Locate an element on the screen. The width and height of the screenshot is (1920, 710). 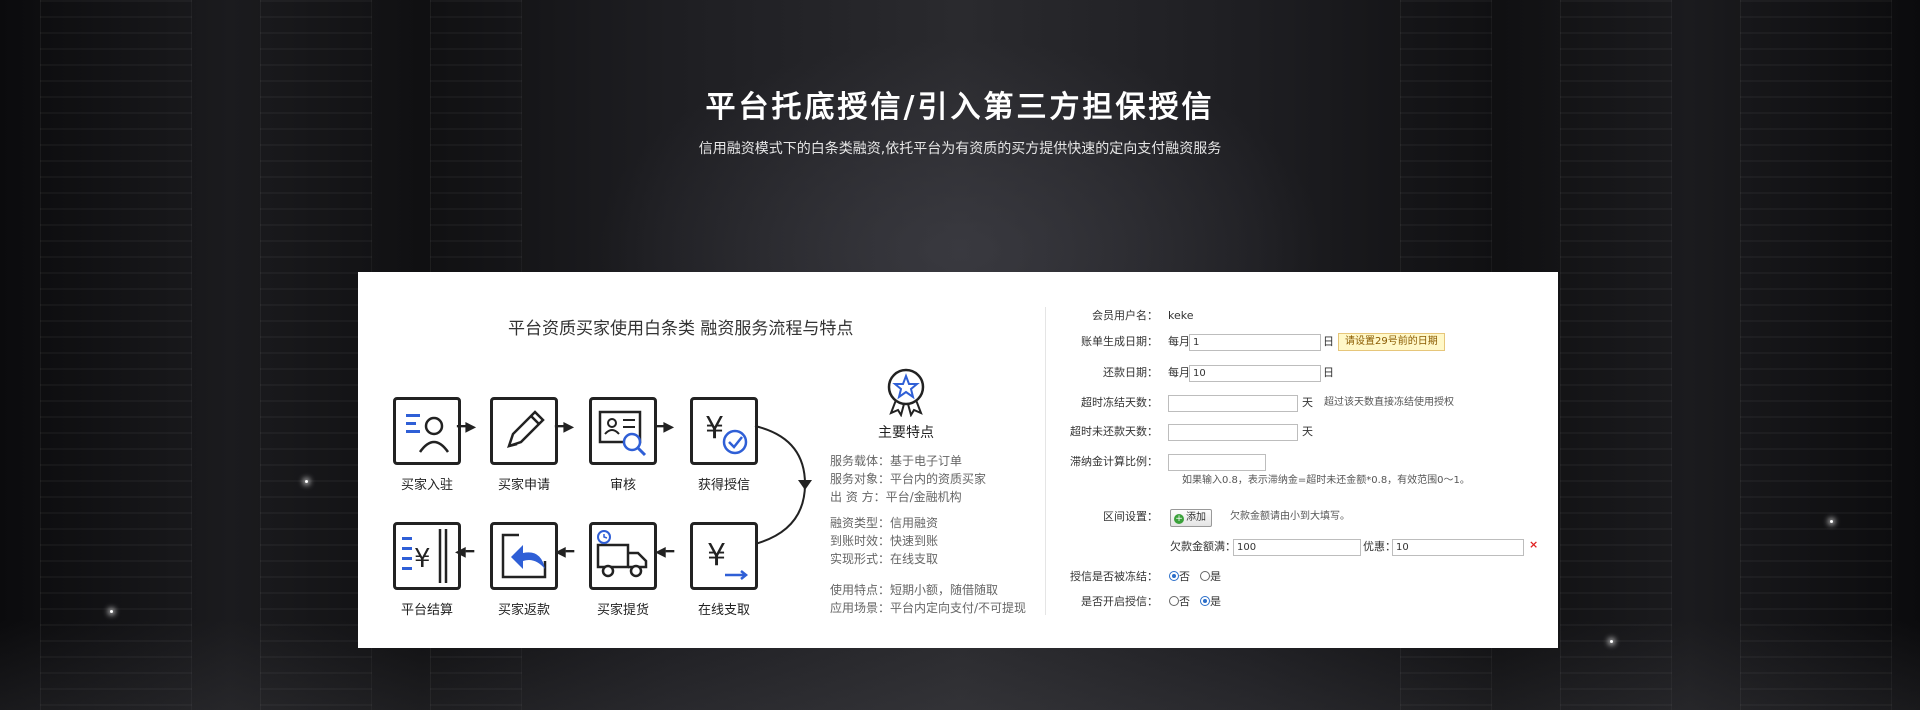
feature-line: 融资类型：信用融资 is located at coordinates (884, 523).